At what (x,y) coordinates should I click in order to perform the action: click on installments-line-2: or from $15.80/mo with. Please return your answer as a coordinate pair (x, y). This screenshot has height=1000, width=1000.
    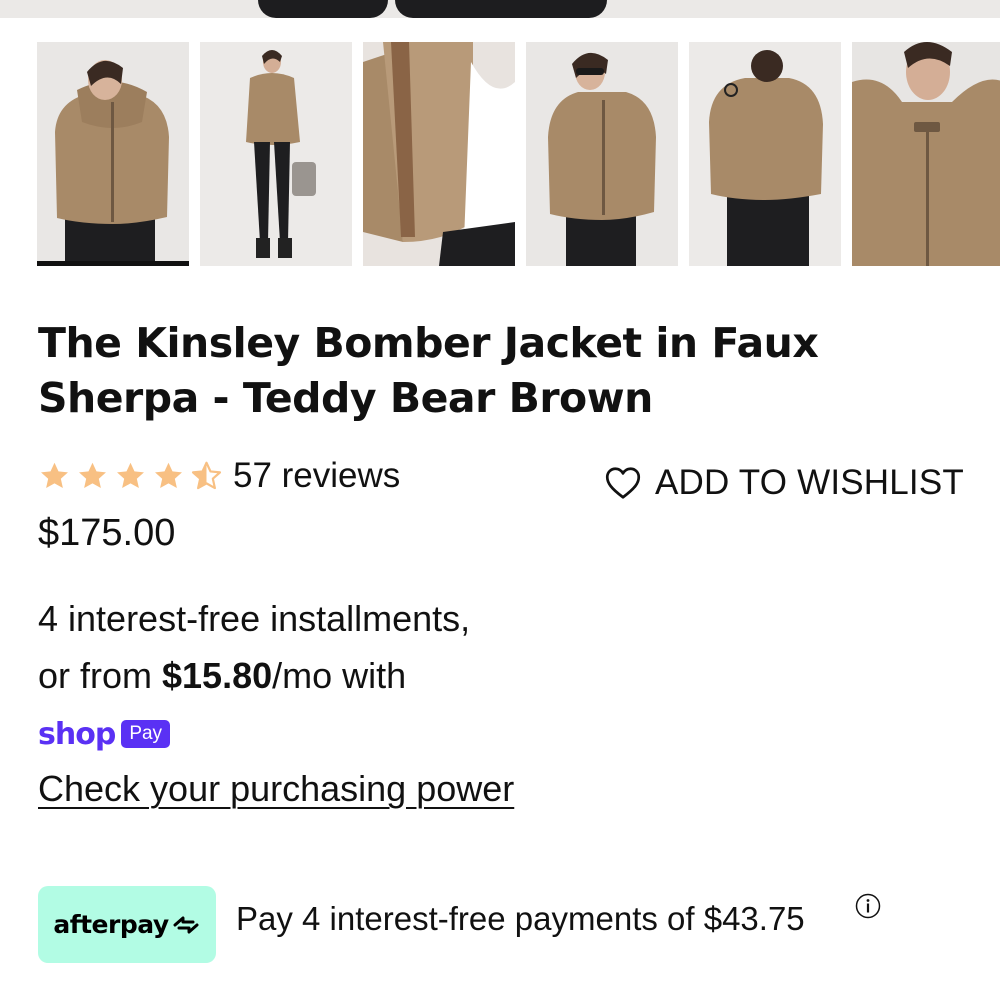
    Looking at the image, I should click on (388, 675).